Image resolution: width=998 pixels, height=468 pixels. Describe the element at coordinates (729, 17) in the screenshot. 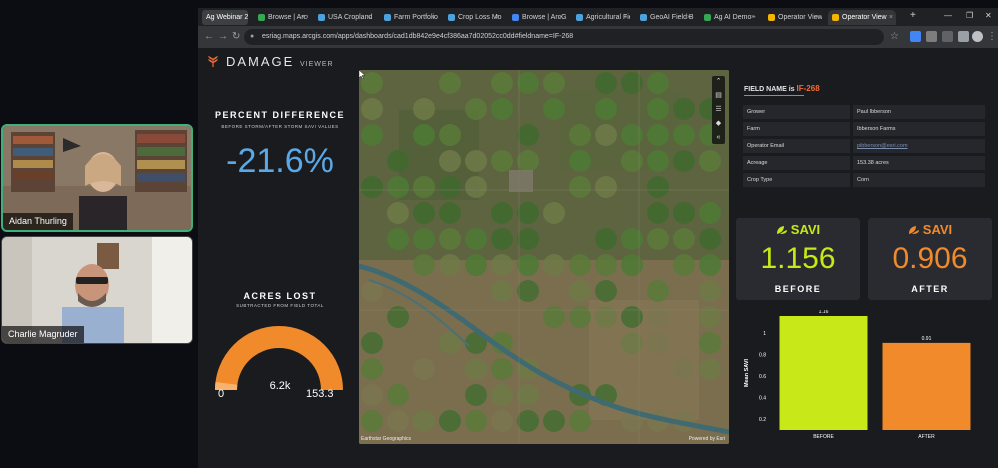

I see `browser-tab: Ag AI Demo - D ×` at that location.